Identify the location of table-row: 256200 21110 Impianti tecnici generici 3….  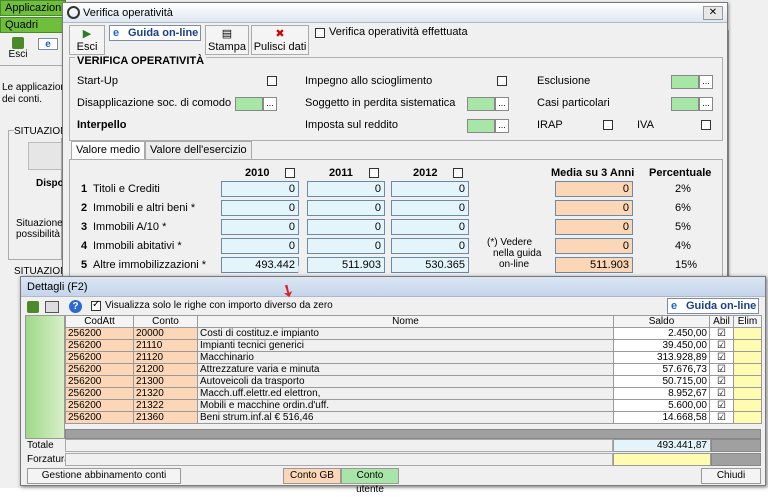
(413, 345).